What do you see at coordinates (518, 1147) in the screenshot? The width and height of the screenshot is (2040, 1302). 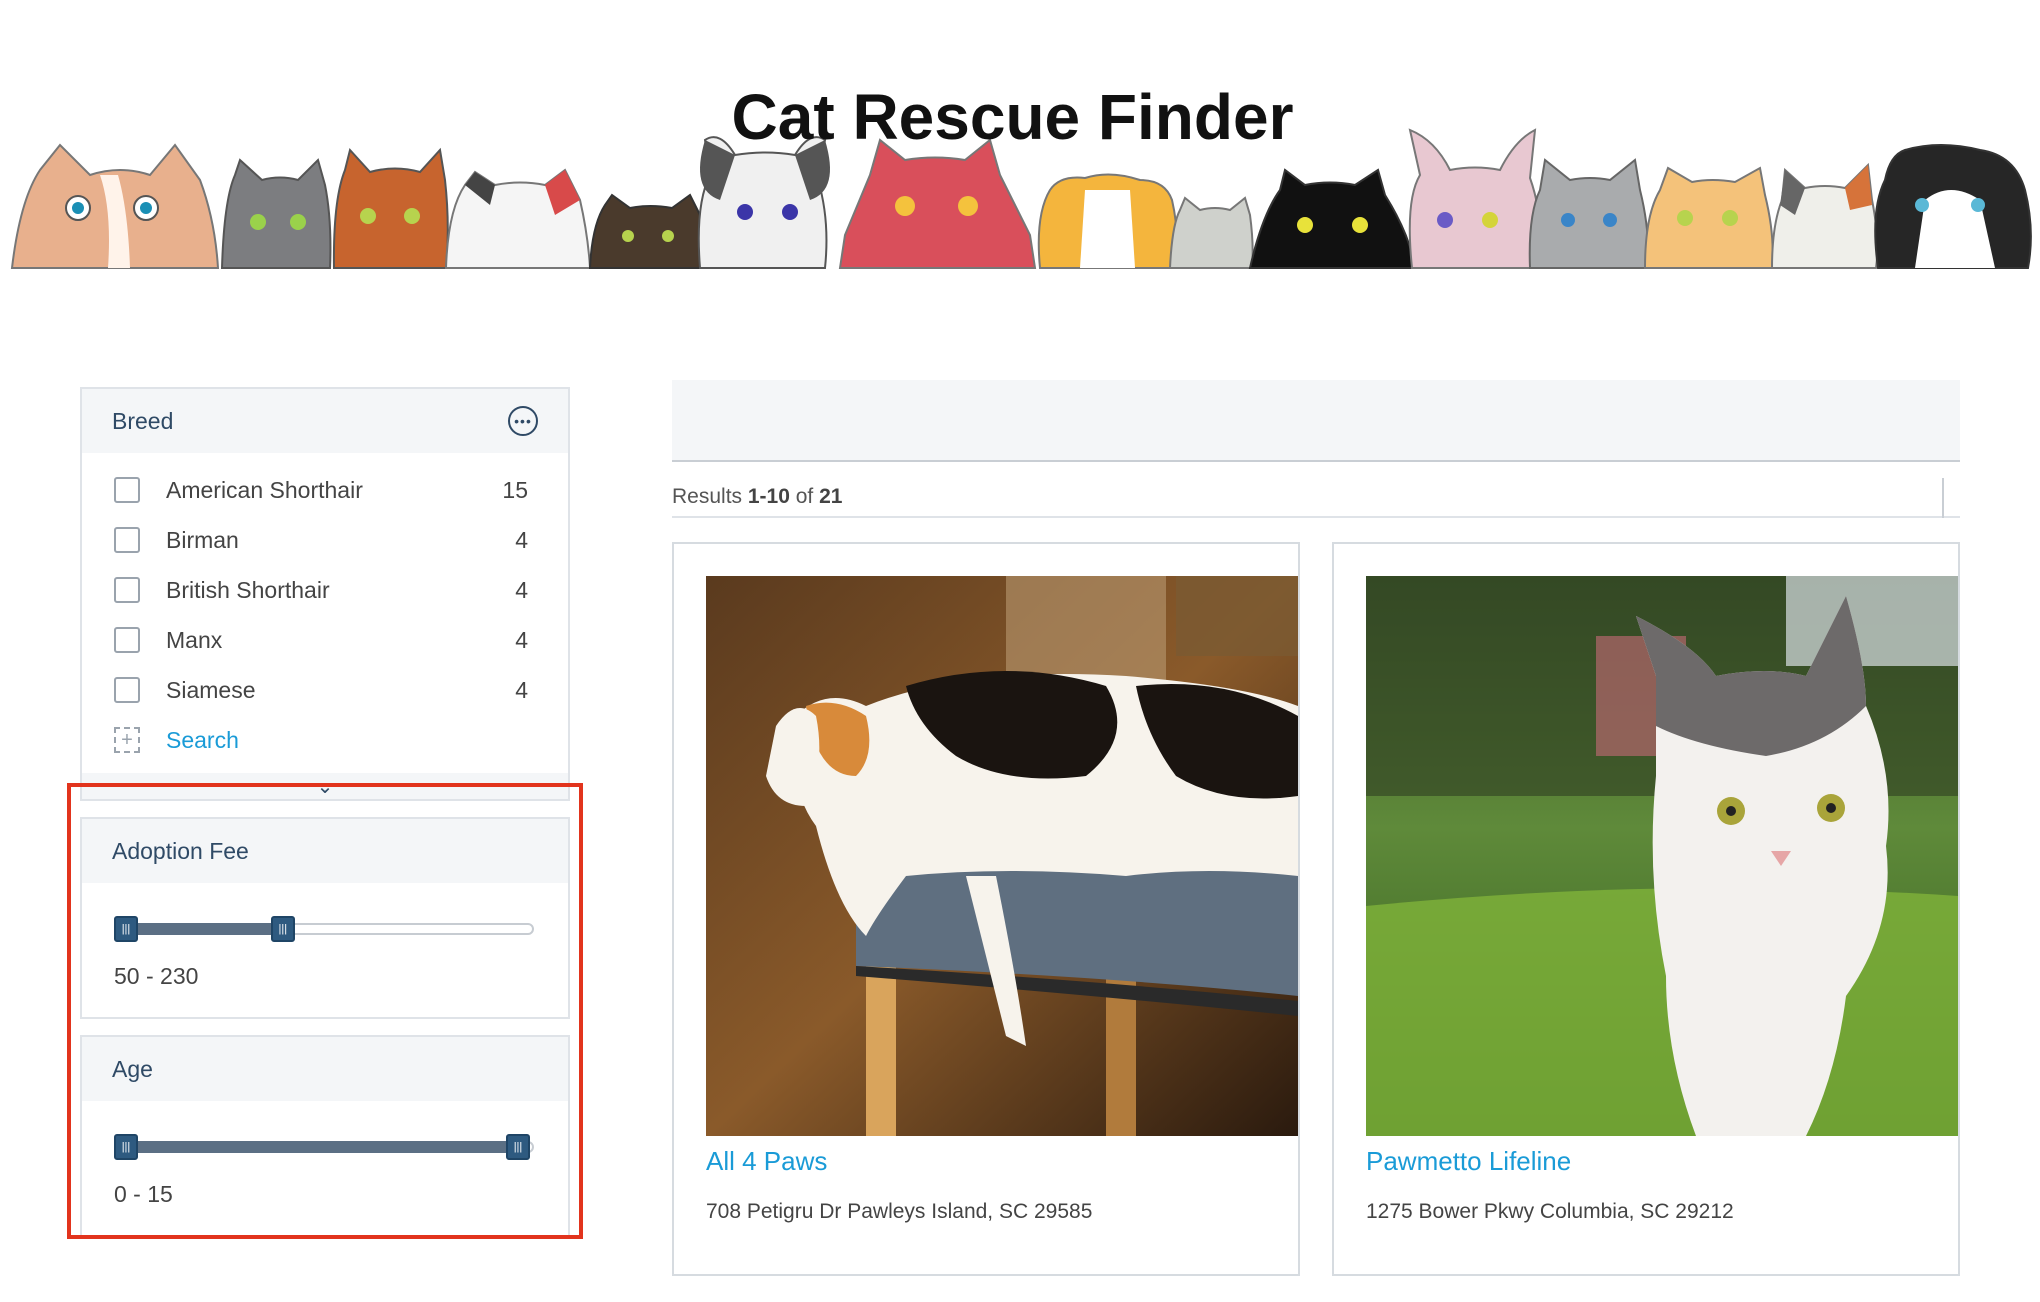 I see `age-max-handle: |||` at bounding box center [518, 1147].